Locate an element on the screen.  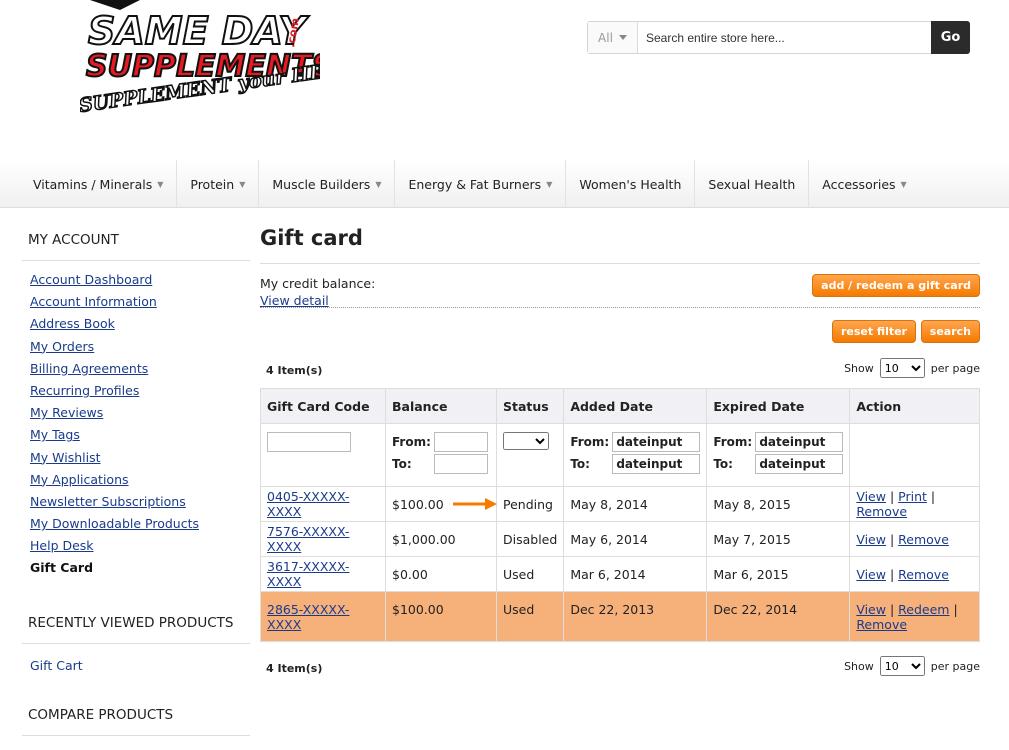
gift-card-code-link: 2865-XXXXX-XXXX is located at coordinates (308, 617).